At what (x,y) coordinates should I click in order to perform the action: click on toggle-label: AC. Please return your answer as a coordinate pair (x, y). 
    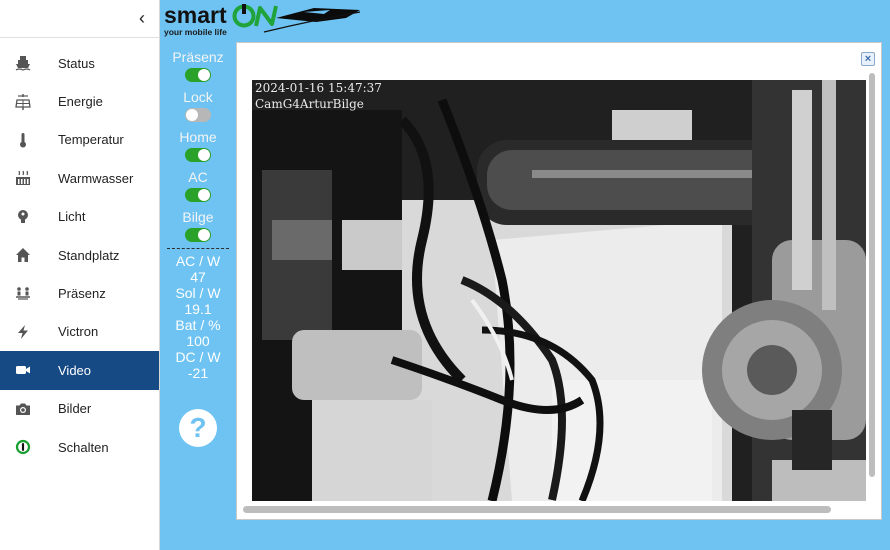
    Looking at the image, I should click on (198, 177).